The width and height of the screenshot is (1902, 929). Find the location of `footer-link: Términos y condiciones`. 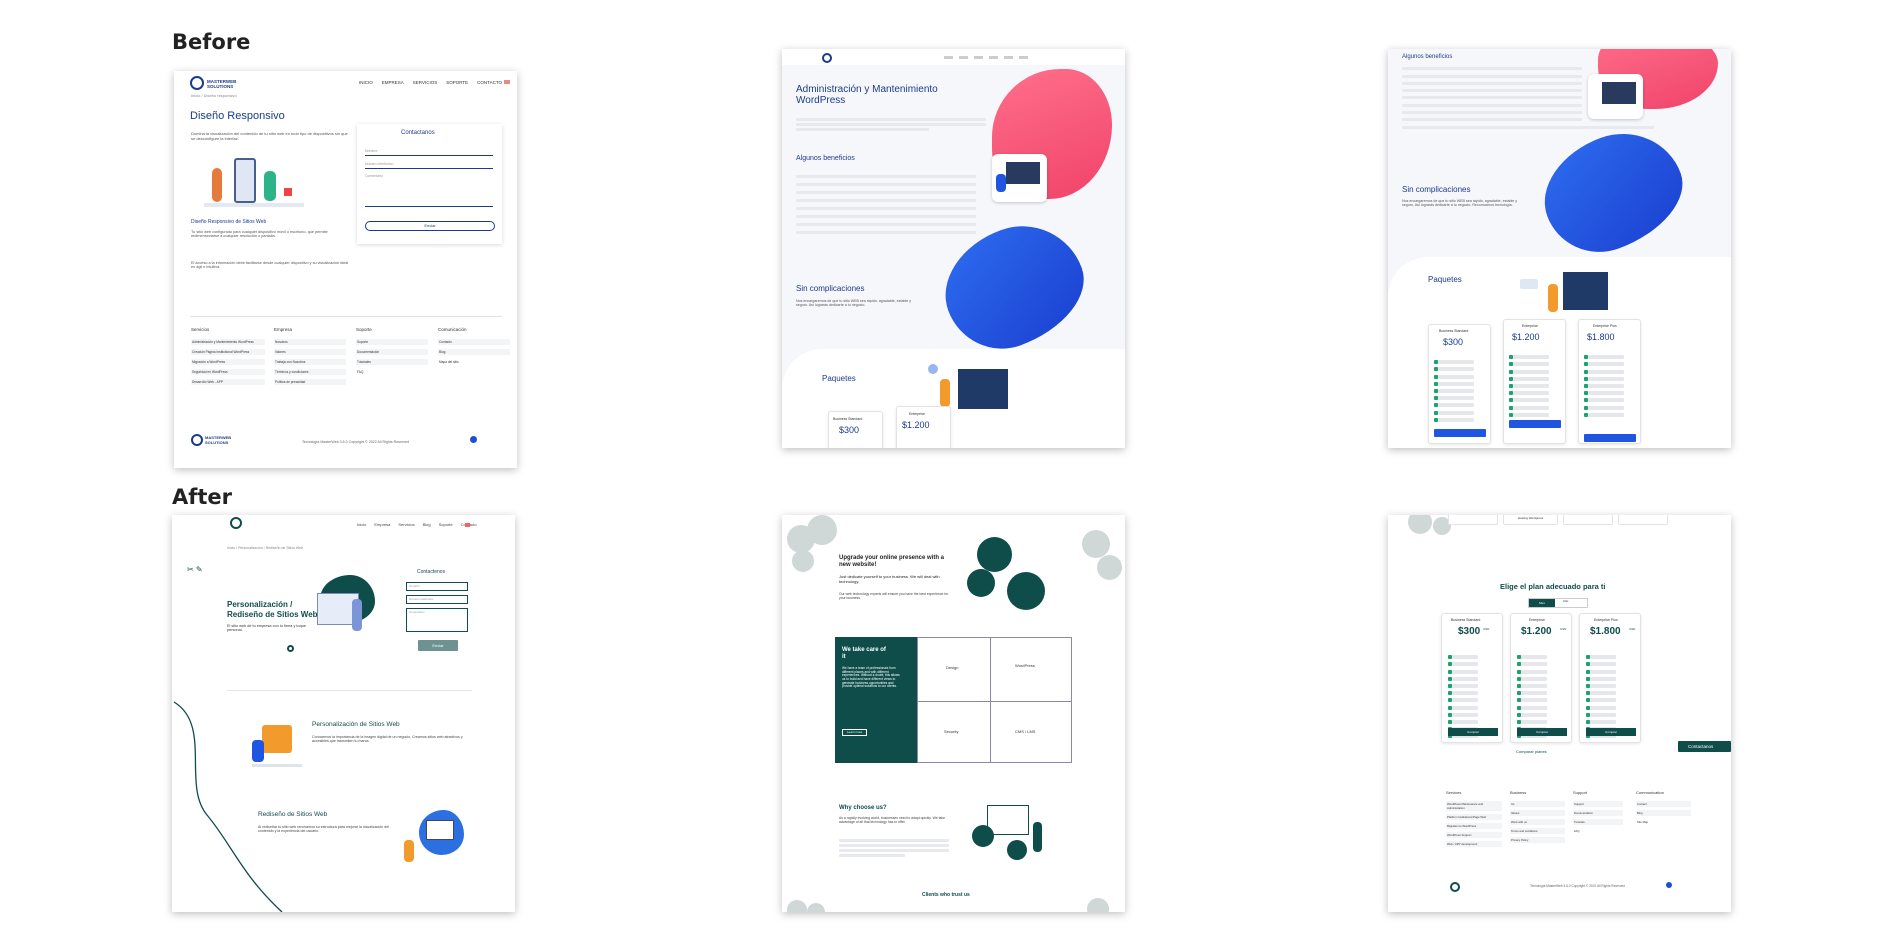

footer-link: Términos y condiciones is located at coordinates (310, 372).